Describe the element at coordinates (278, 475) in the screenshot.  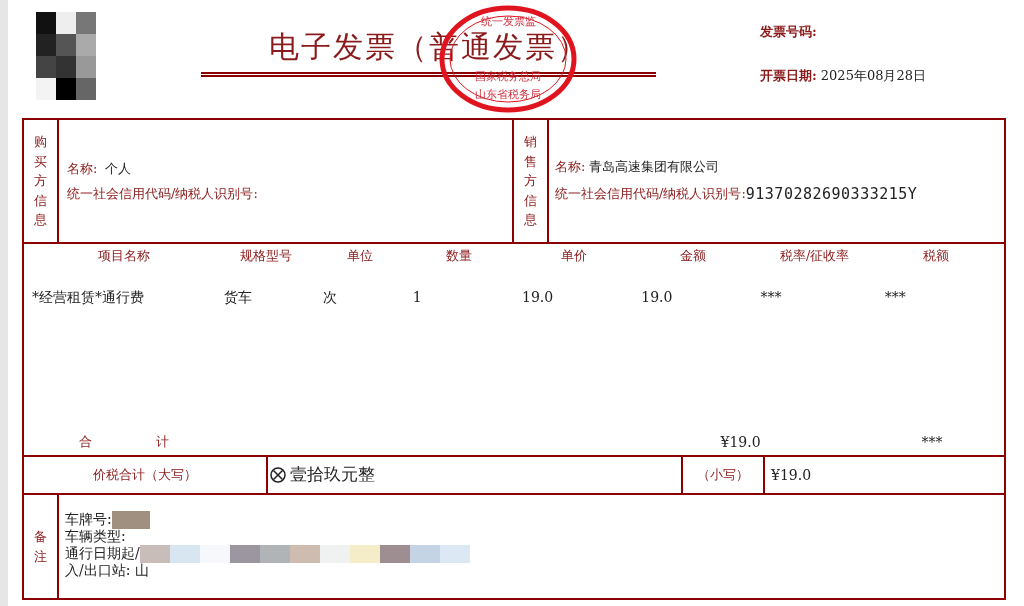
I see `circled-x-icon` at that location.